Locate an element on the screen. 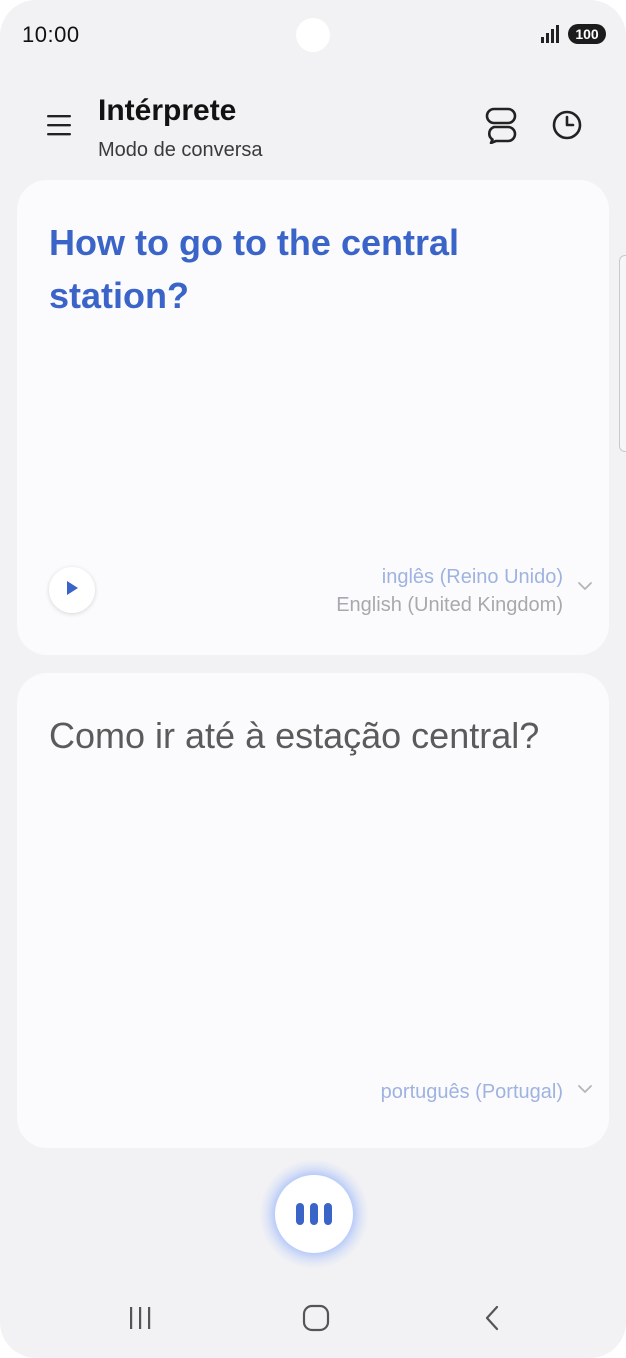  menu-button is located at coordinates (59, 127).